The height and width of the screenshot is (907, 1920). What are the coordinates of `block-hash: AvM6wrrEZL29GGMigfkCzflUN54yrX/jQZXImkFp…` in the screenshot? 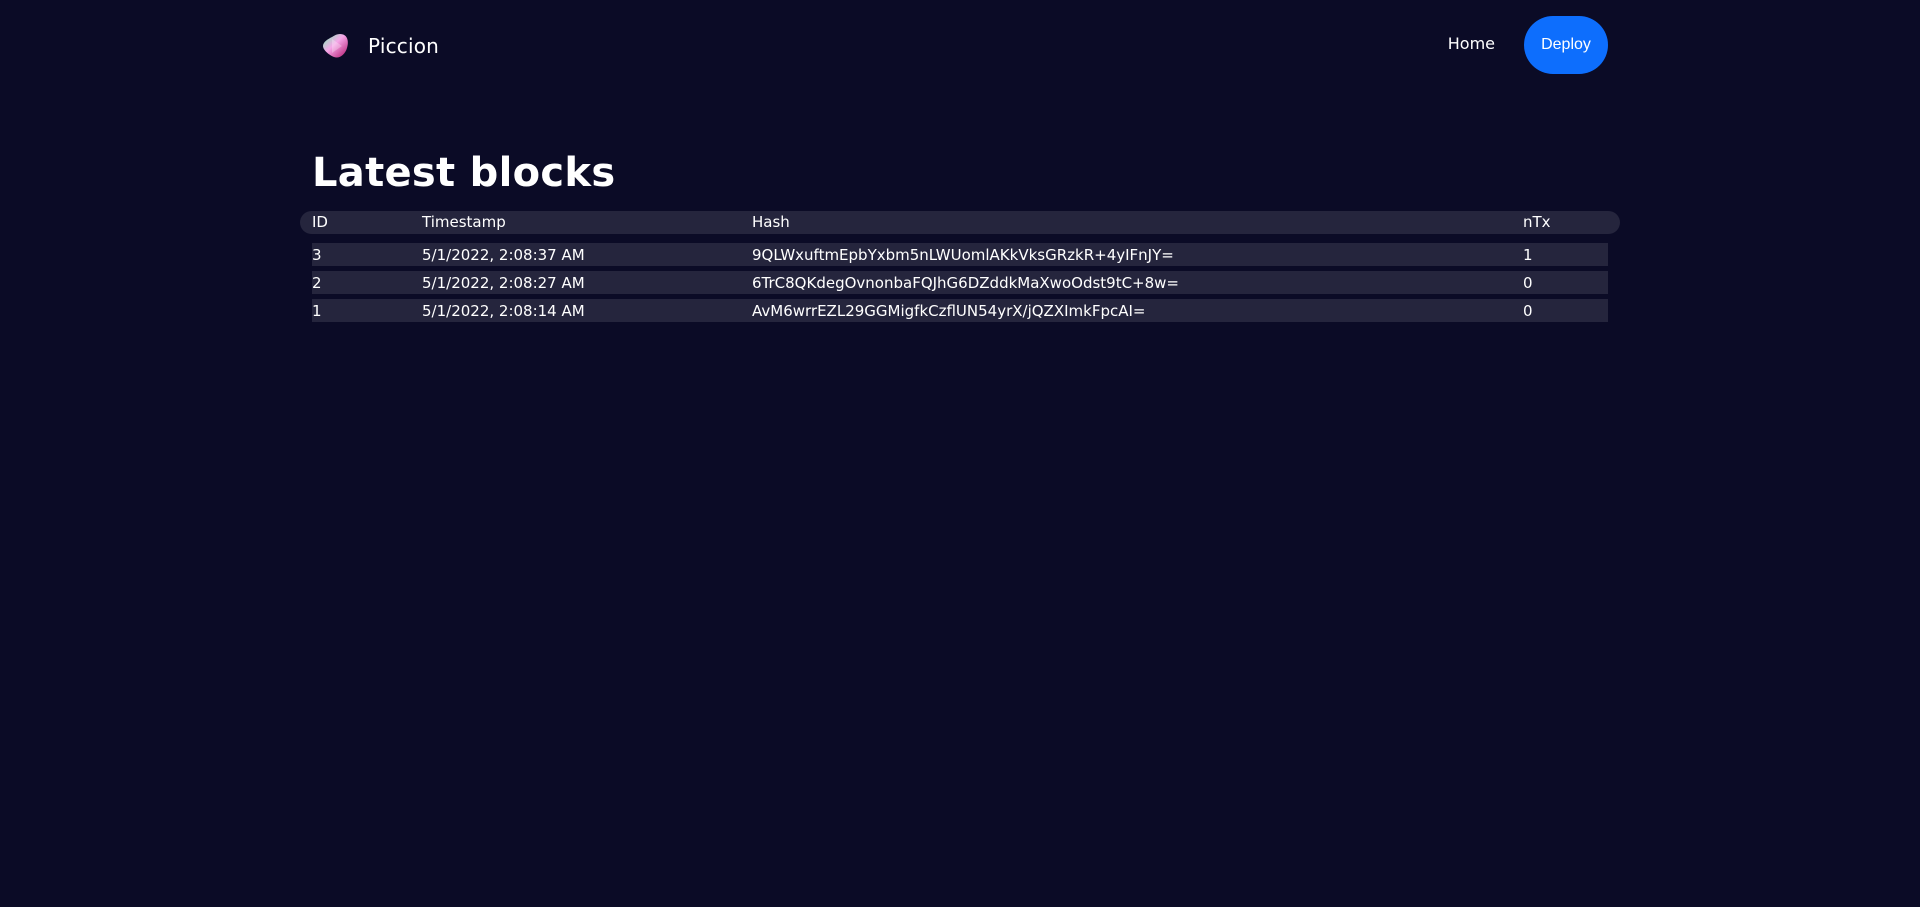 It's located at (949, 311).